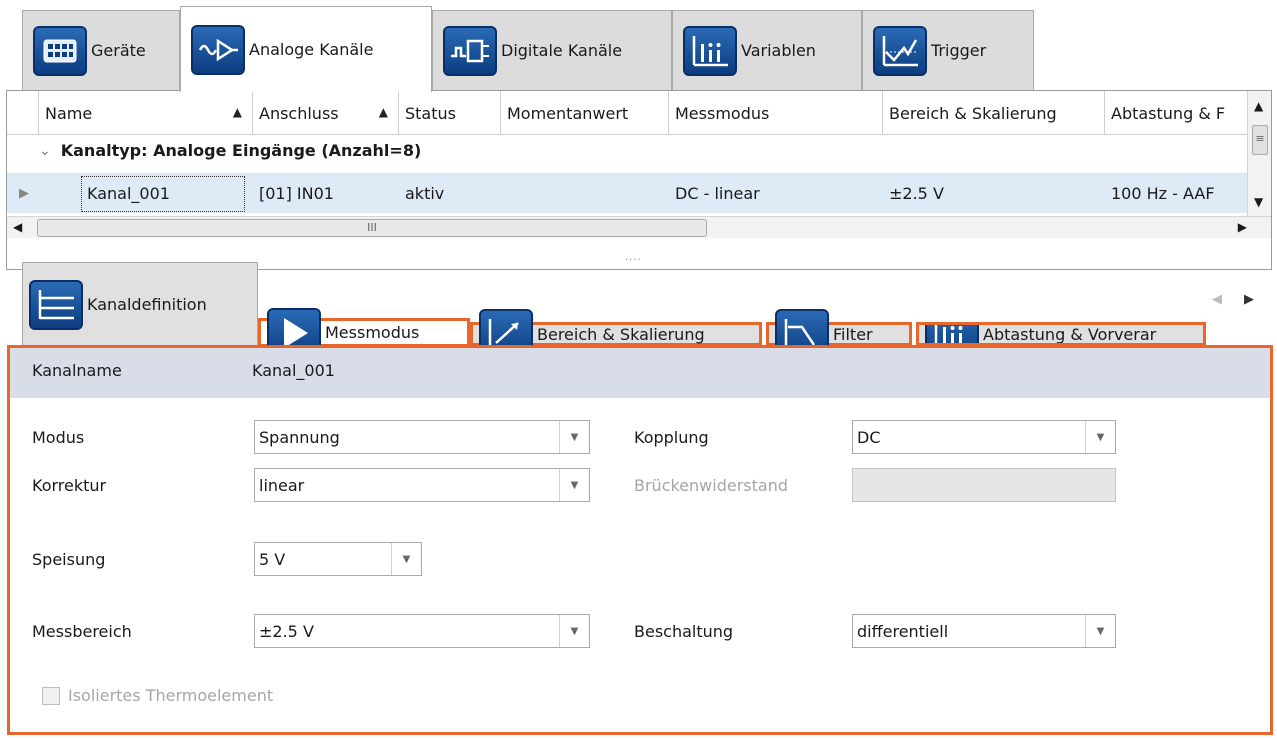 This screenshot has height=740, width=1277. I want to click on cell-status: aktiv, so click(424, 193).